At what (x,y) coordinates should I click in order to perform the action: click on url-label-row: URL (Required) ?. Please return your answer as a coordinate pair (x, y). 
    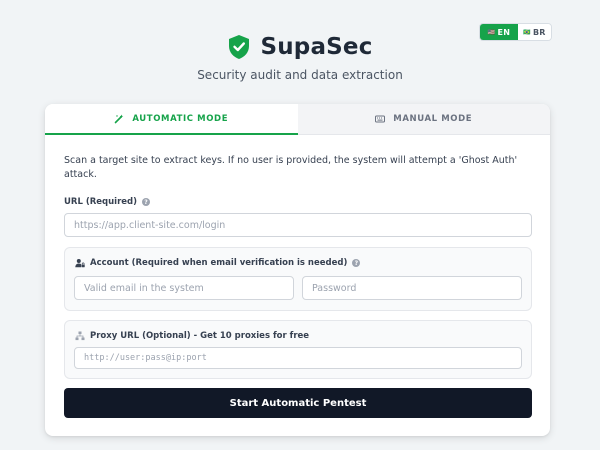
    Looking at the image, I should click on (107, 202).